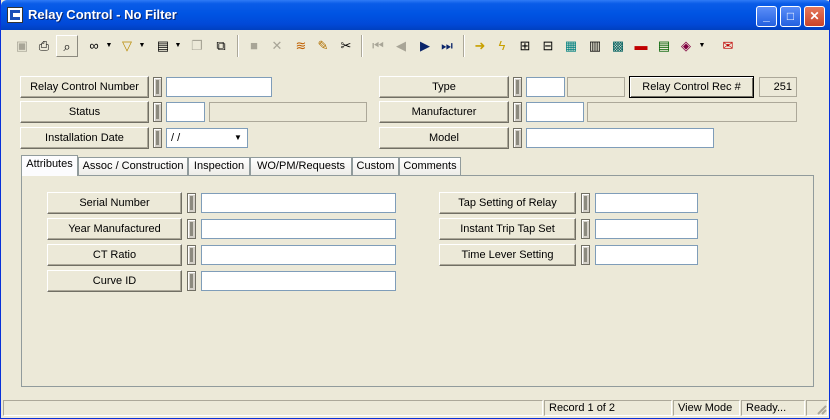  I want to click on binoculars-dropdown-icon: ▼, so click(109, 46).